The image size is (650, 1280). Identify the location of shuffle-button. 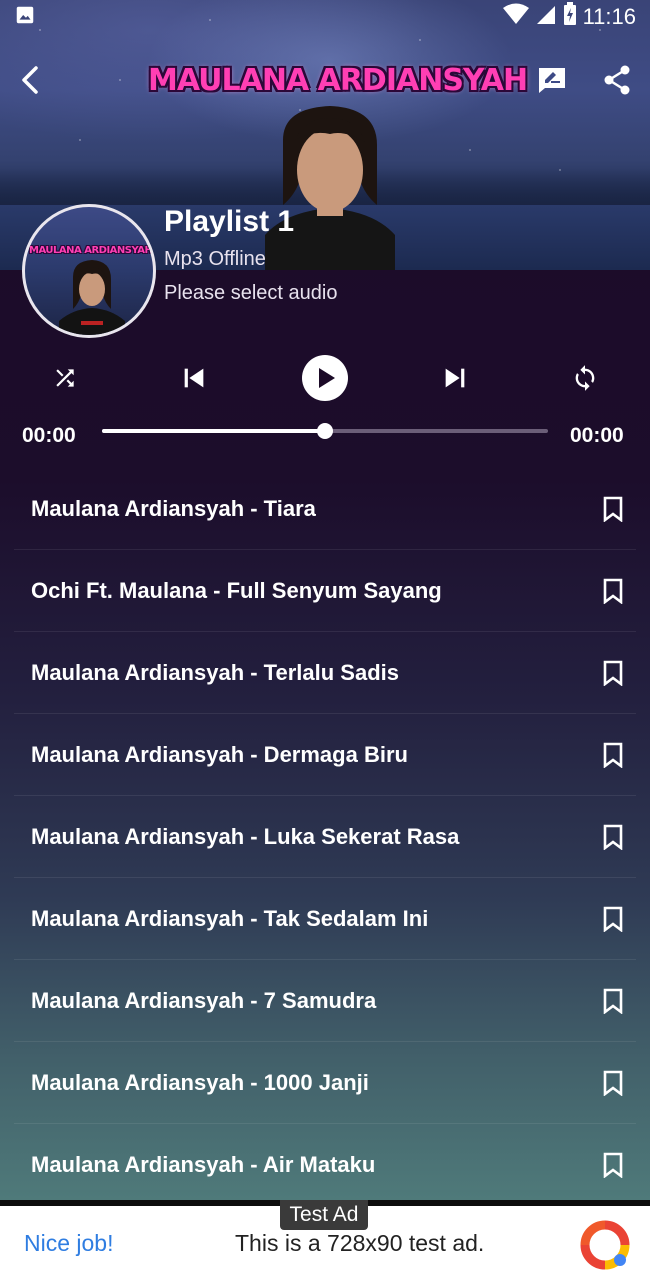
(65, 380).